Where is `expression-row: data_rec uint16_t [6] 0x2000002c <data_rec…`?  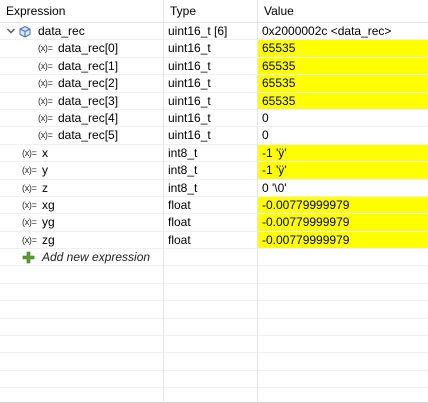 expression-row: data_rec uint16_t [6] 0x2000002c <data_rec… is located at coordinates (214, 32).